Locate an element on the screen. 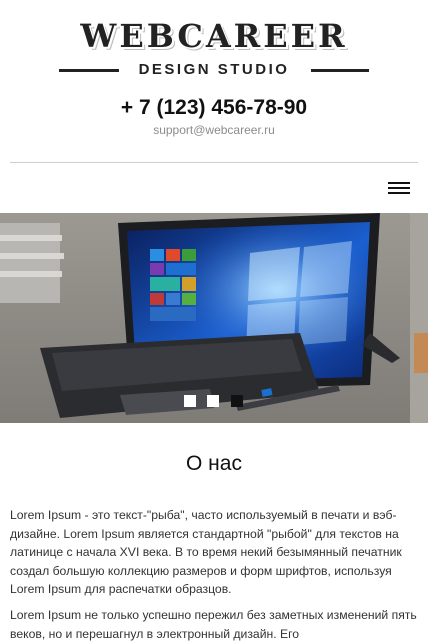  about-title: О нас is located at coordinates (214, 463).